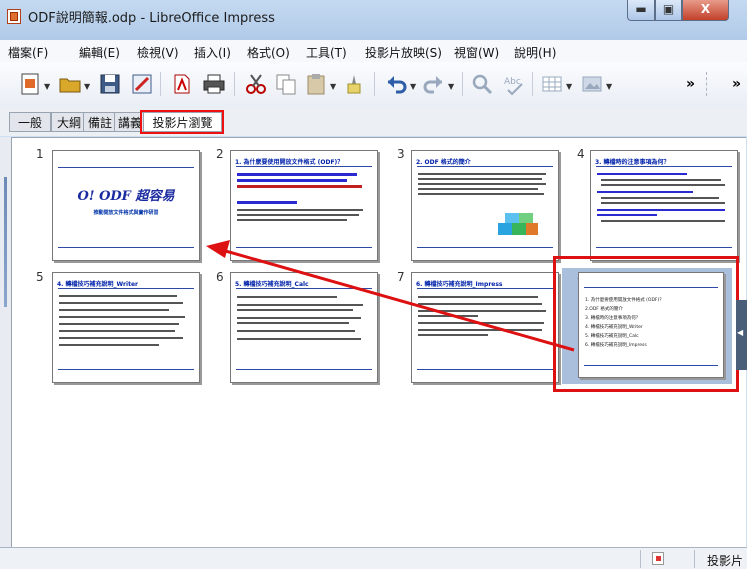 The height and width of the screenshot is (569, 747). Describe the element at coordinates (658, 558) in the screenshot. I see `document-modified-icon` at that location.